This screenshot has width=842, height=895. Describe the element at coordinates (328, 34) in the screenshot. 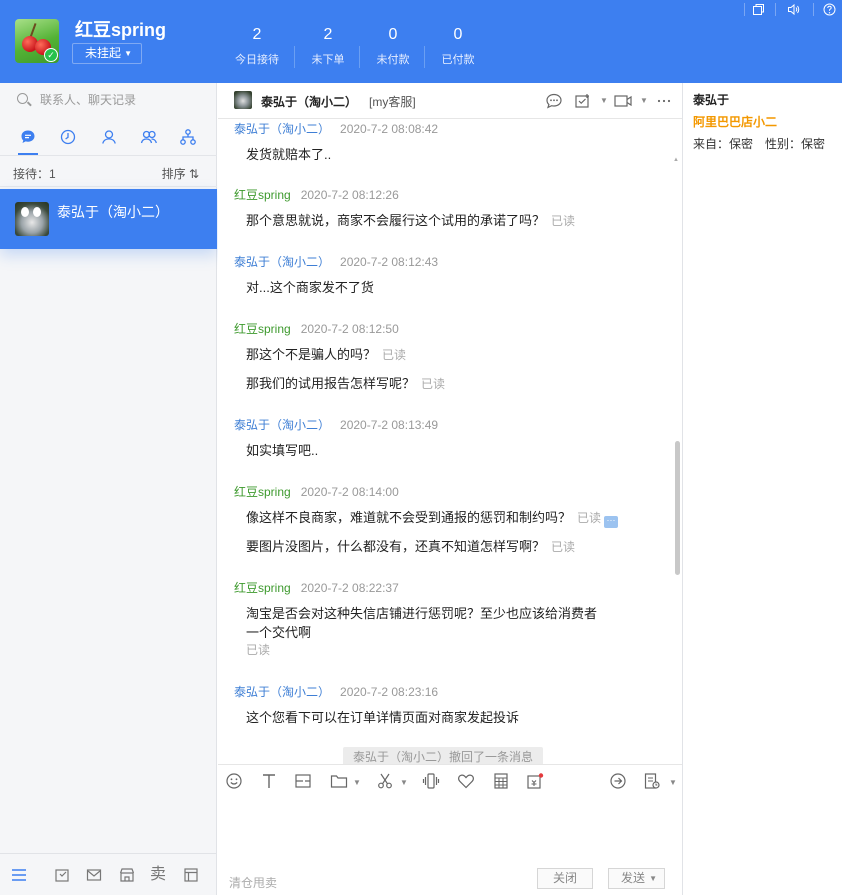

I see `stat-value: 2` at that location.